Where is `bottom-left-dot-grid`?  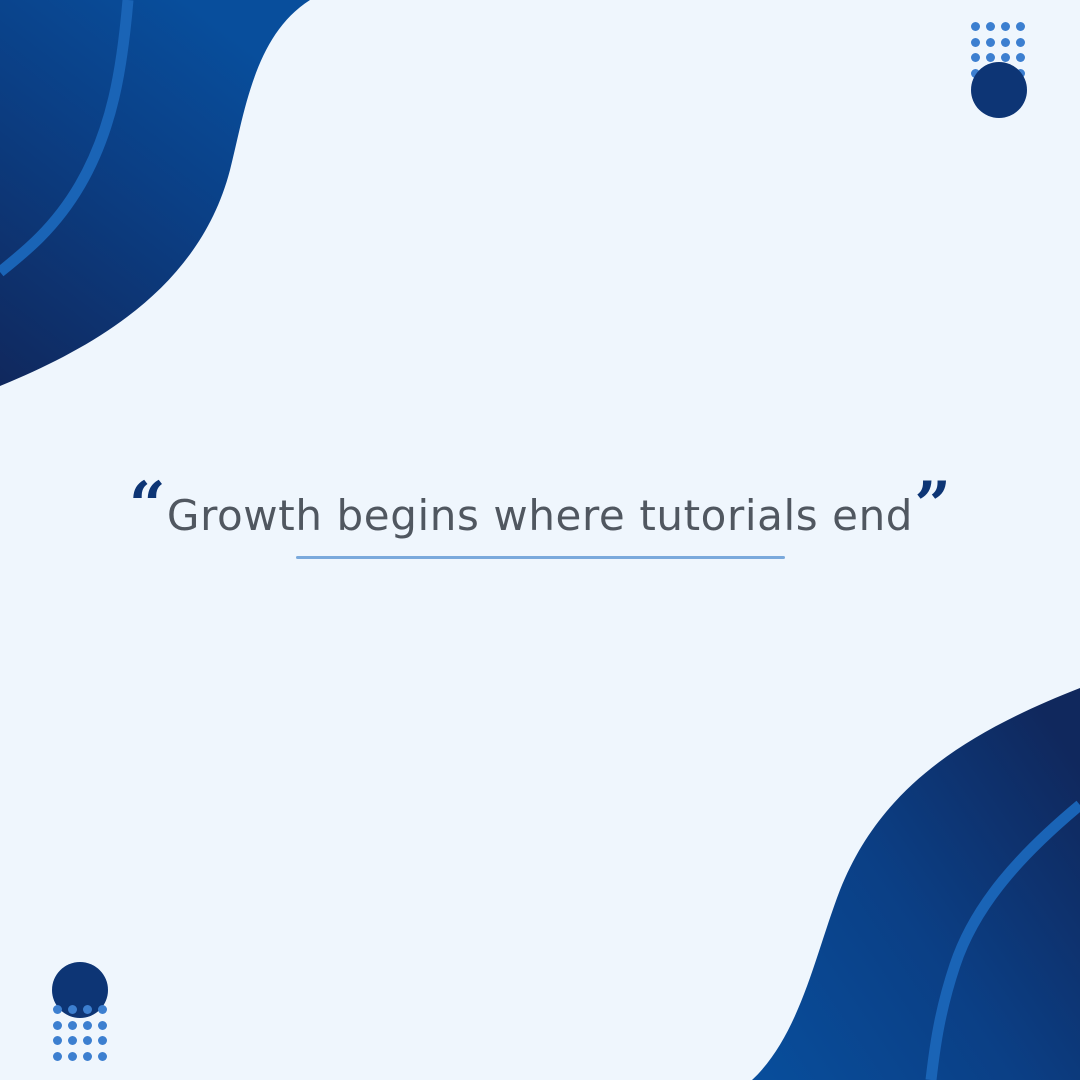 bottom-left-dot-grid is located at coordinates (80, 1033).